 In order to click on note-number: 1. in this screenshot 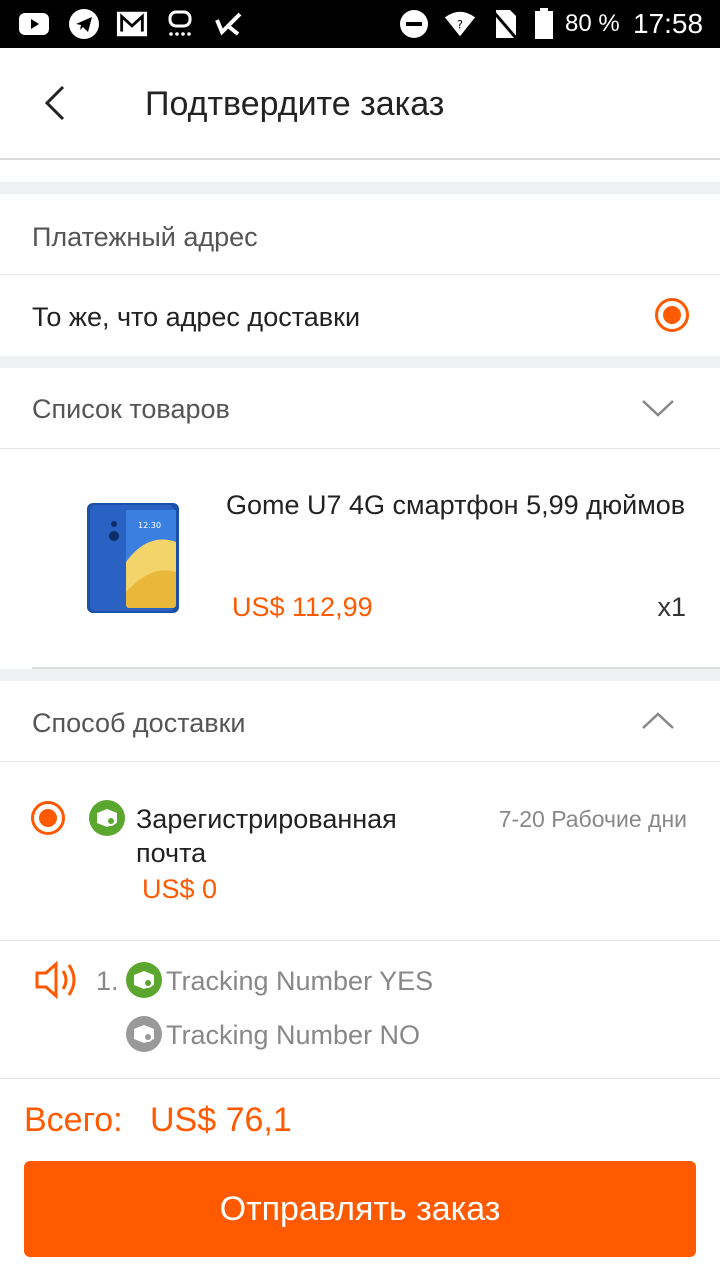, I will do `click(107, 981)`.